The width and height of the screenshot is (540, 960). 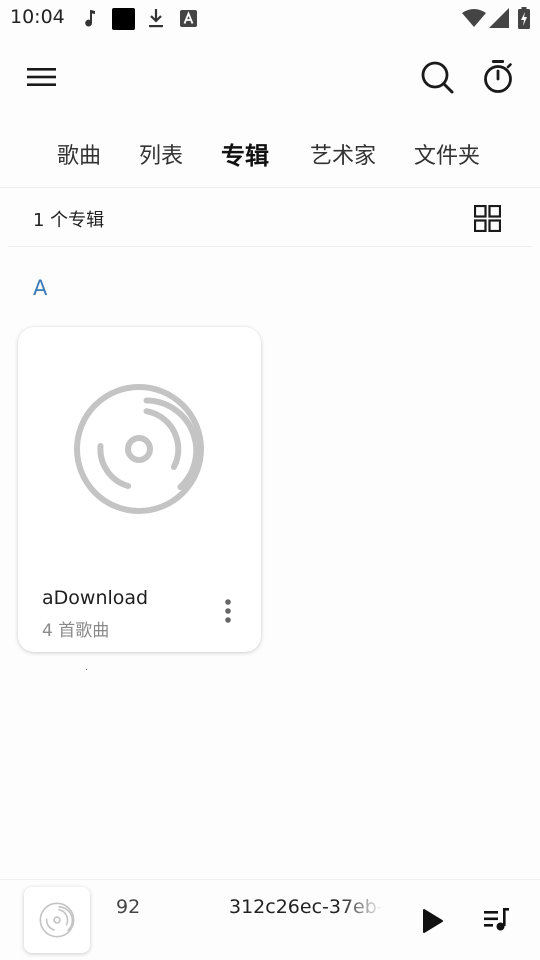 What do you see at coordinates (40, 288) in the screenshot?
I see `section-header-letter: A` at bounding box center [40, 288].